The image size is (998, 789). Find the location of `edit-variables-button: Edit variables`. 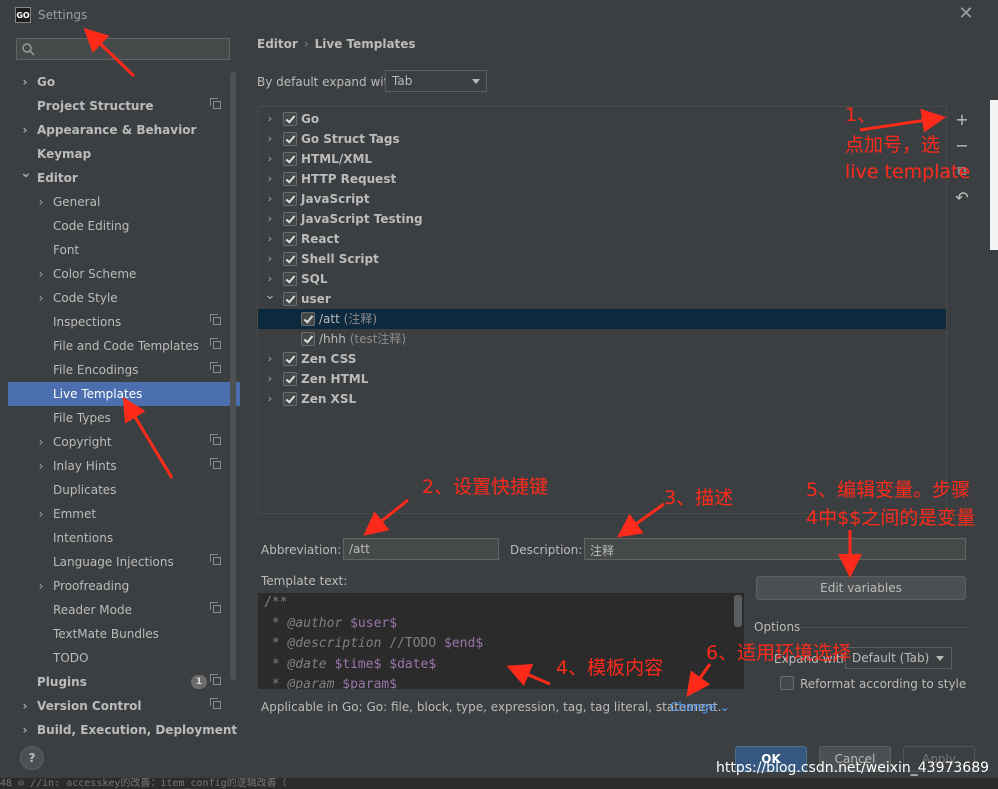

edit-variables-button: Edit variables is located at coordinates (861, 588).